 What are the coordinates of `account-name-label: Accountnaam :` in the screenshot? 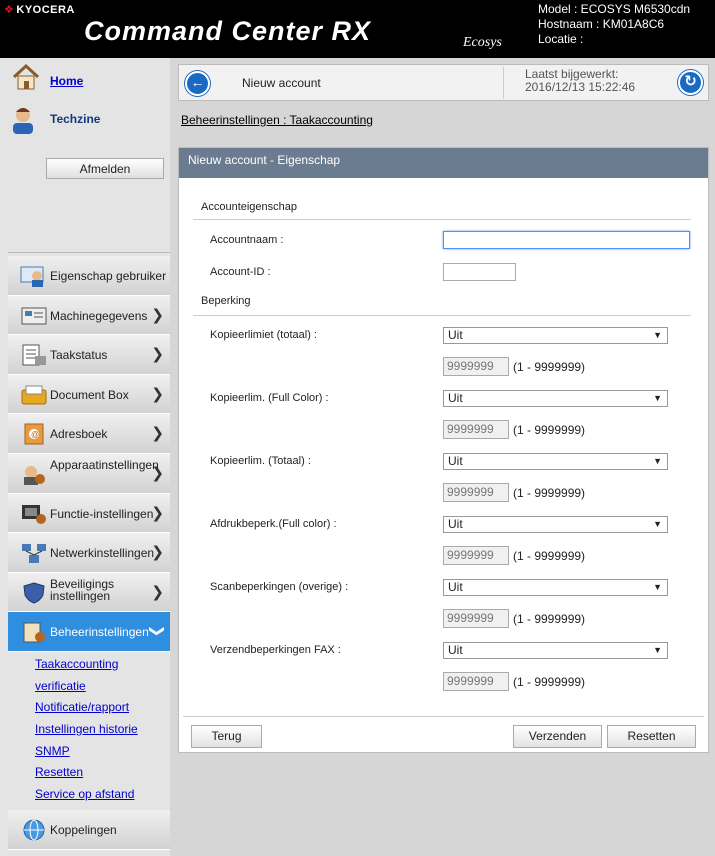 It's located at (247, 240).